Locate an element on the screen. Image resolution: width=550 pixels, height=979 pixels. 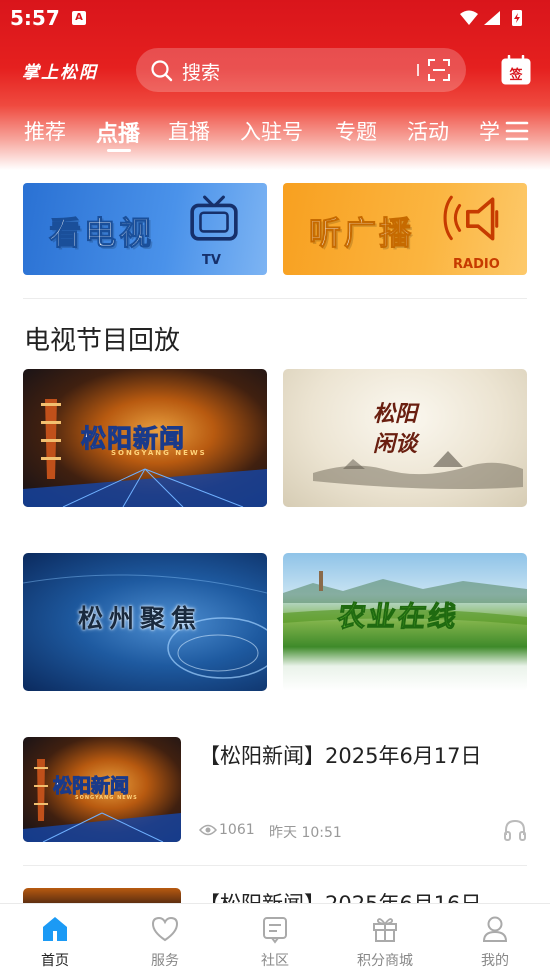
thumb-title: 松阳新闻 is located at coordinates (91, 786).